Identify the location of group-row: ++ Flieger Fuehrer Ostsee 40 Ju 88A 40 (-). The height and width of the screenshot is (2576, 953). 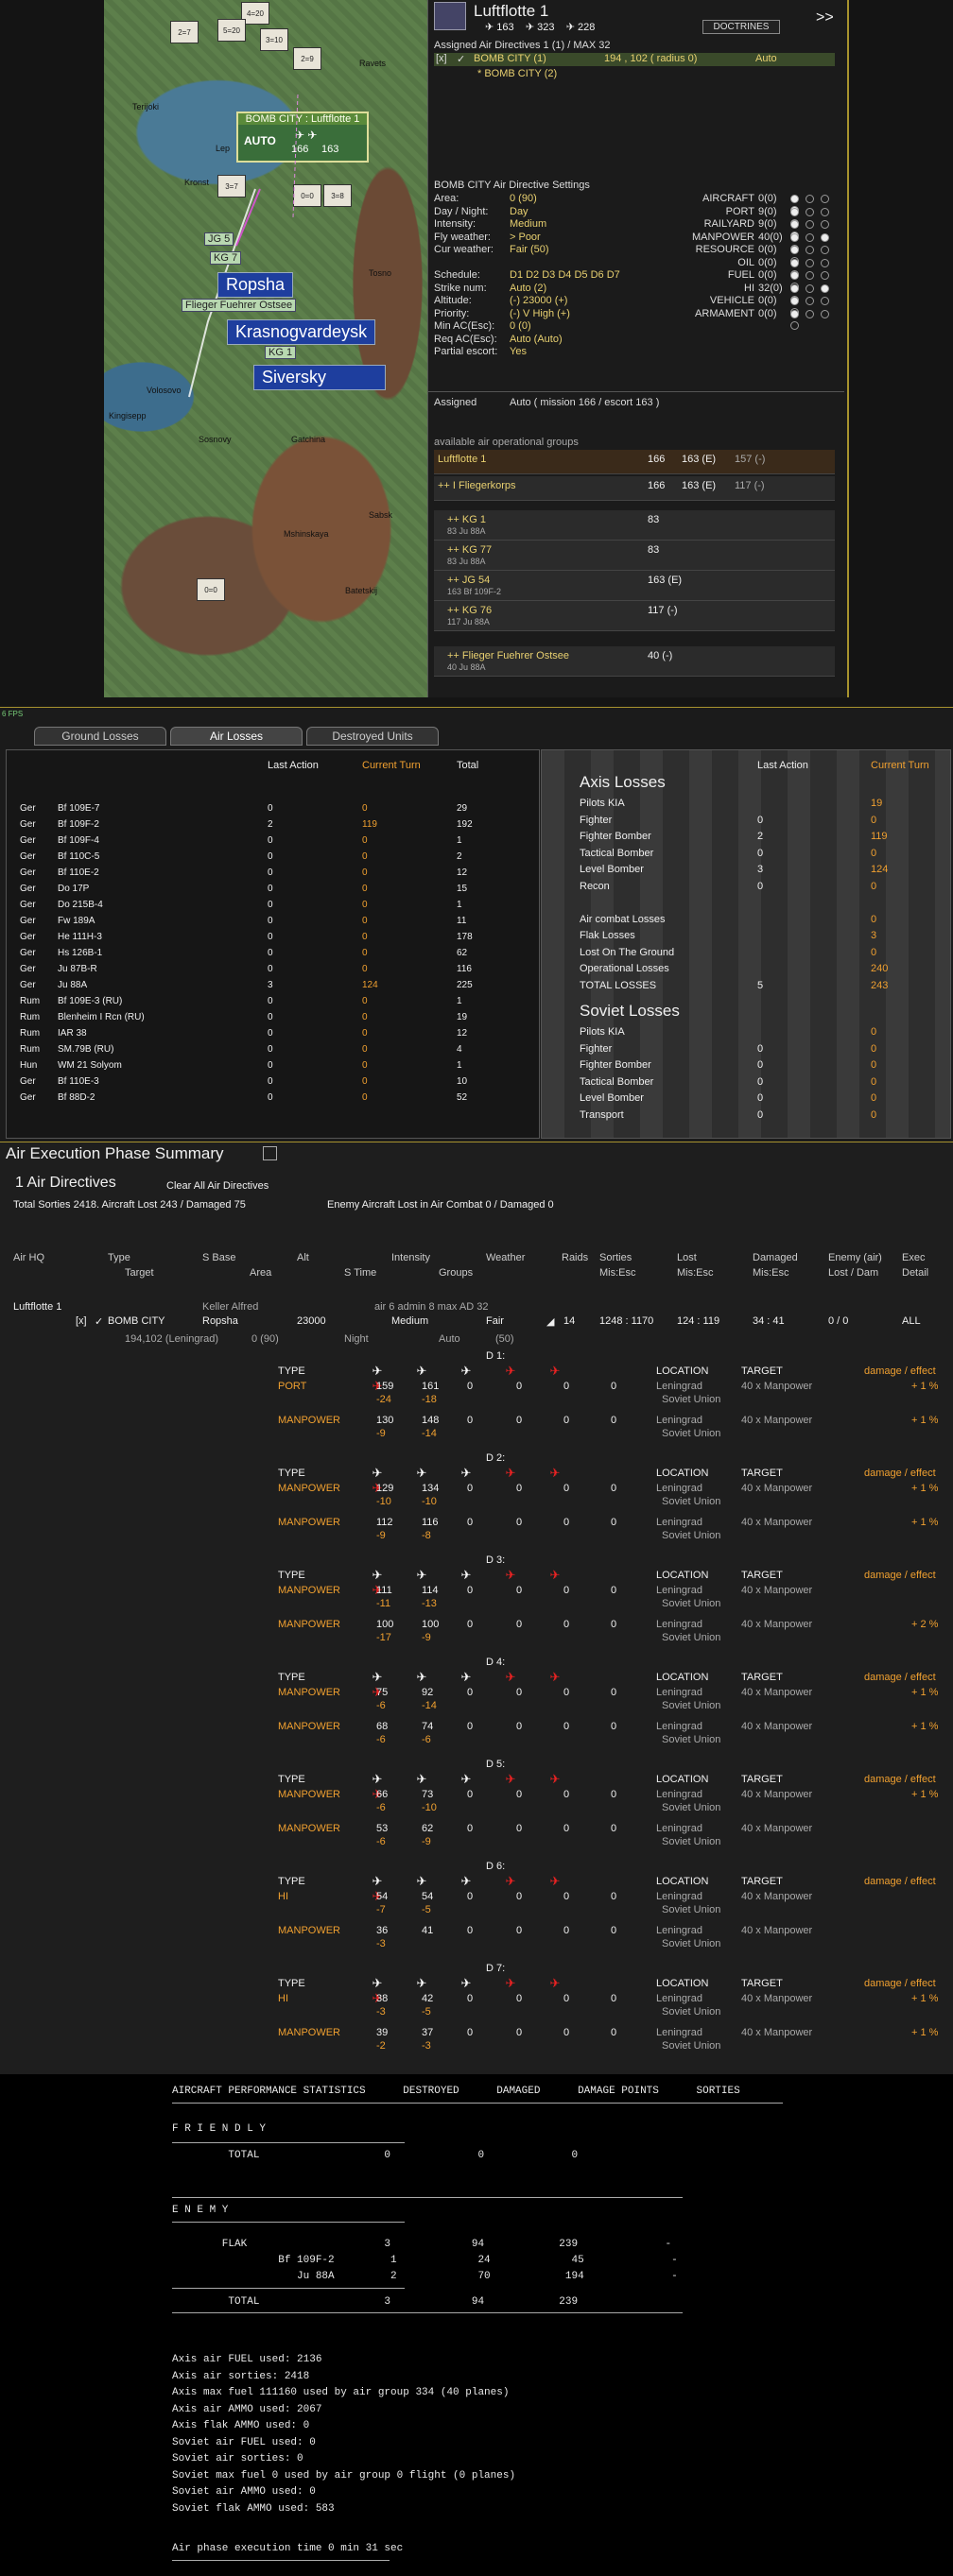
(634, 661).